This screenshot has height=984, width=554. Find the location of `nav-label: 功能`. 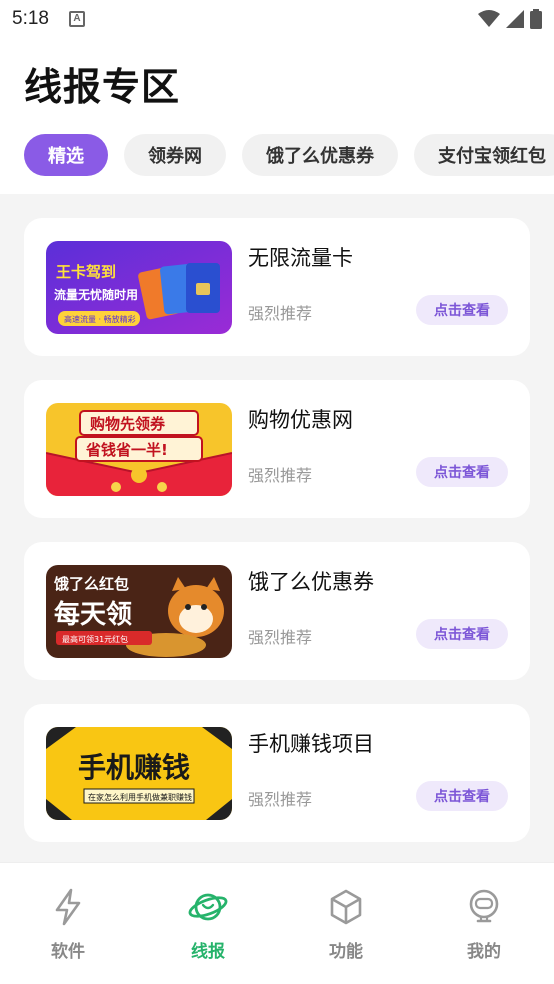

nav-label: 功能 is located at coordinates (346, 952).